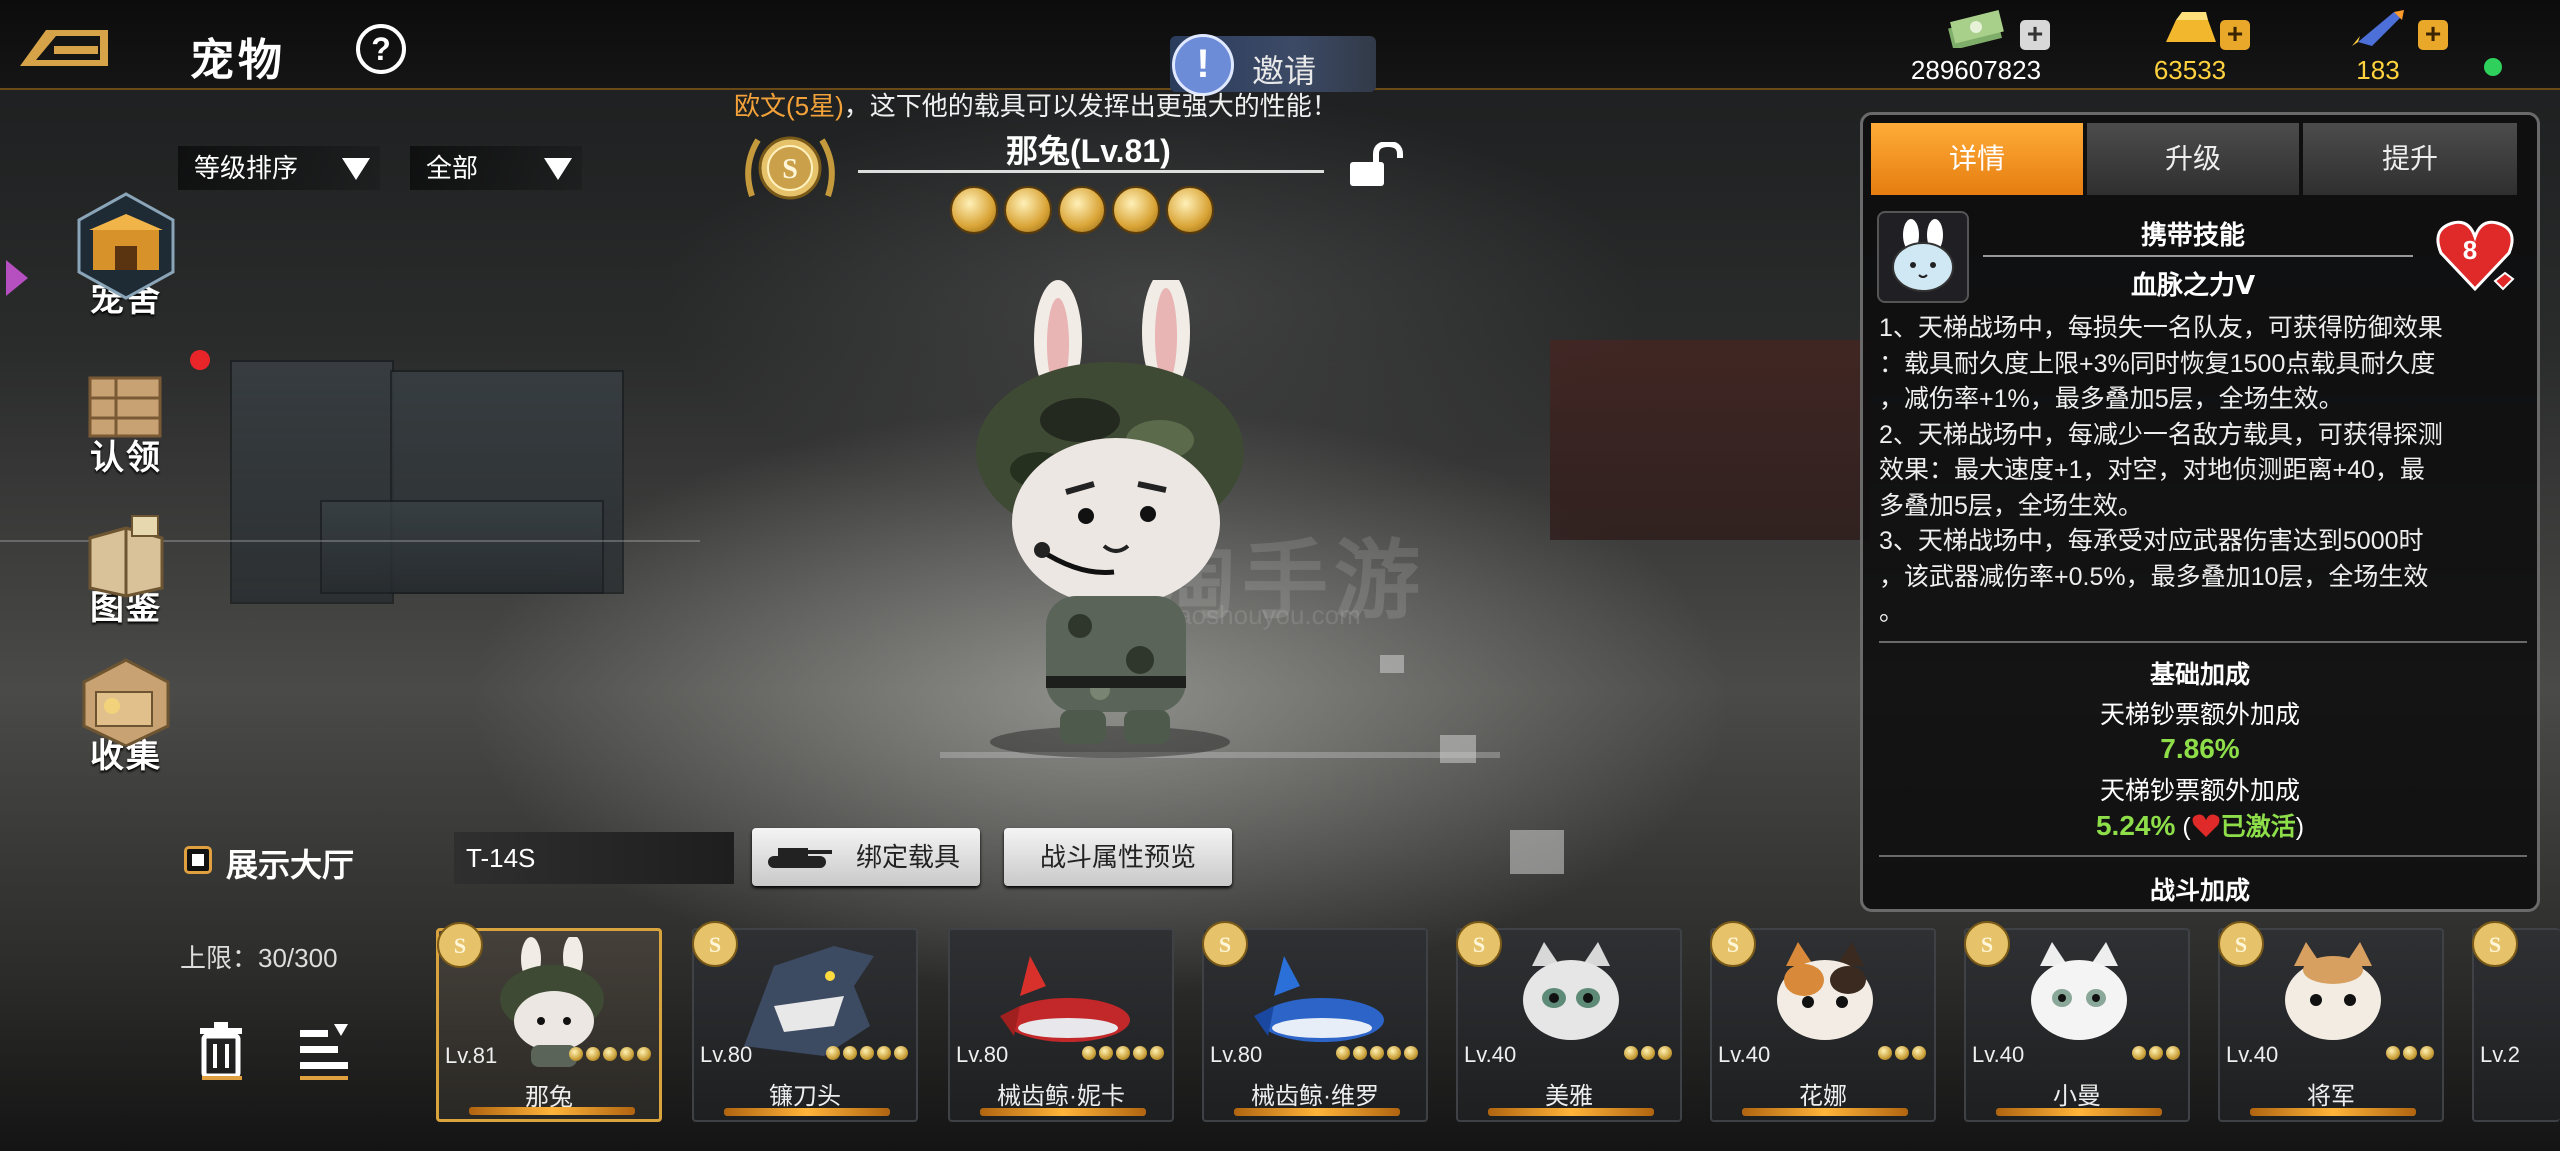 The image size is (2560, 1151). Describe the element at coordinates (462, 547) in the screenshot. I see `background-crate` at that location.